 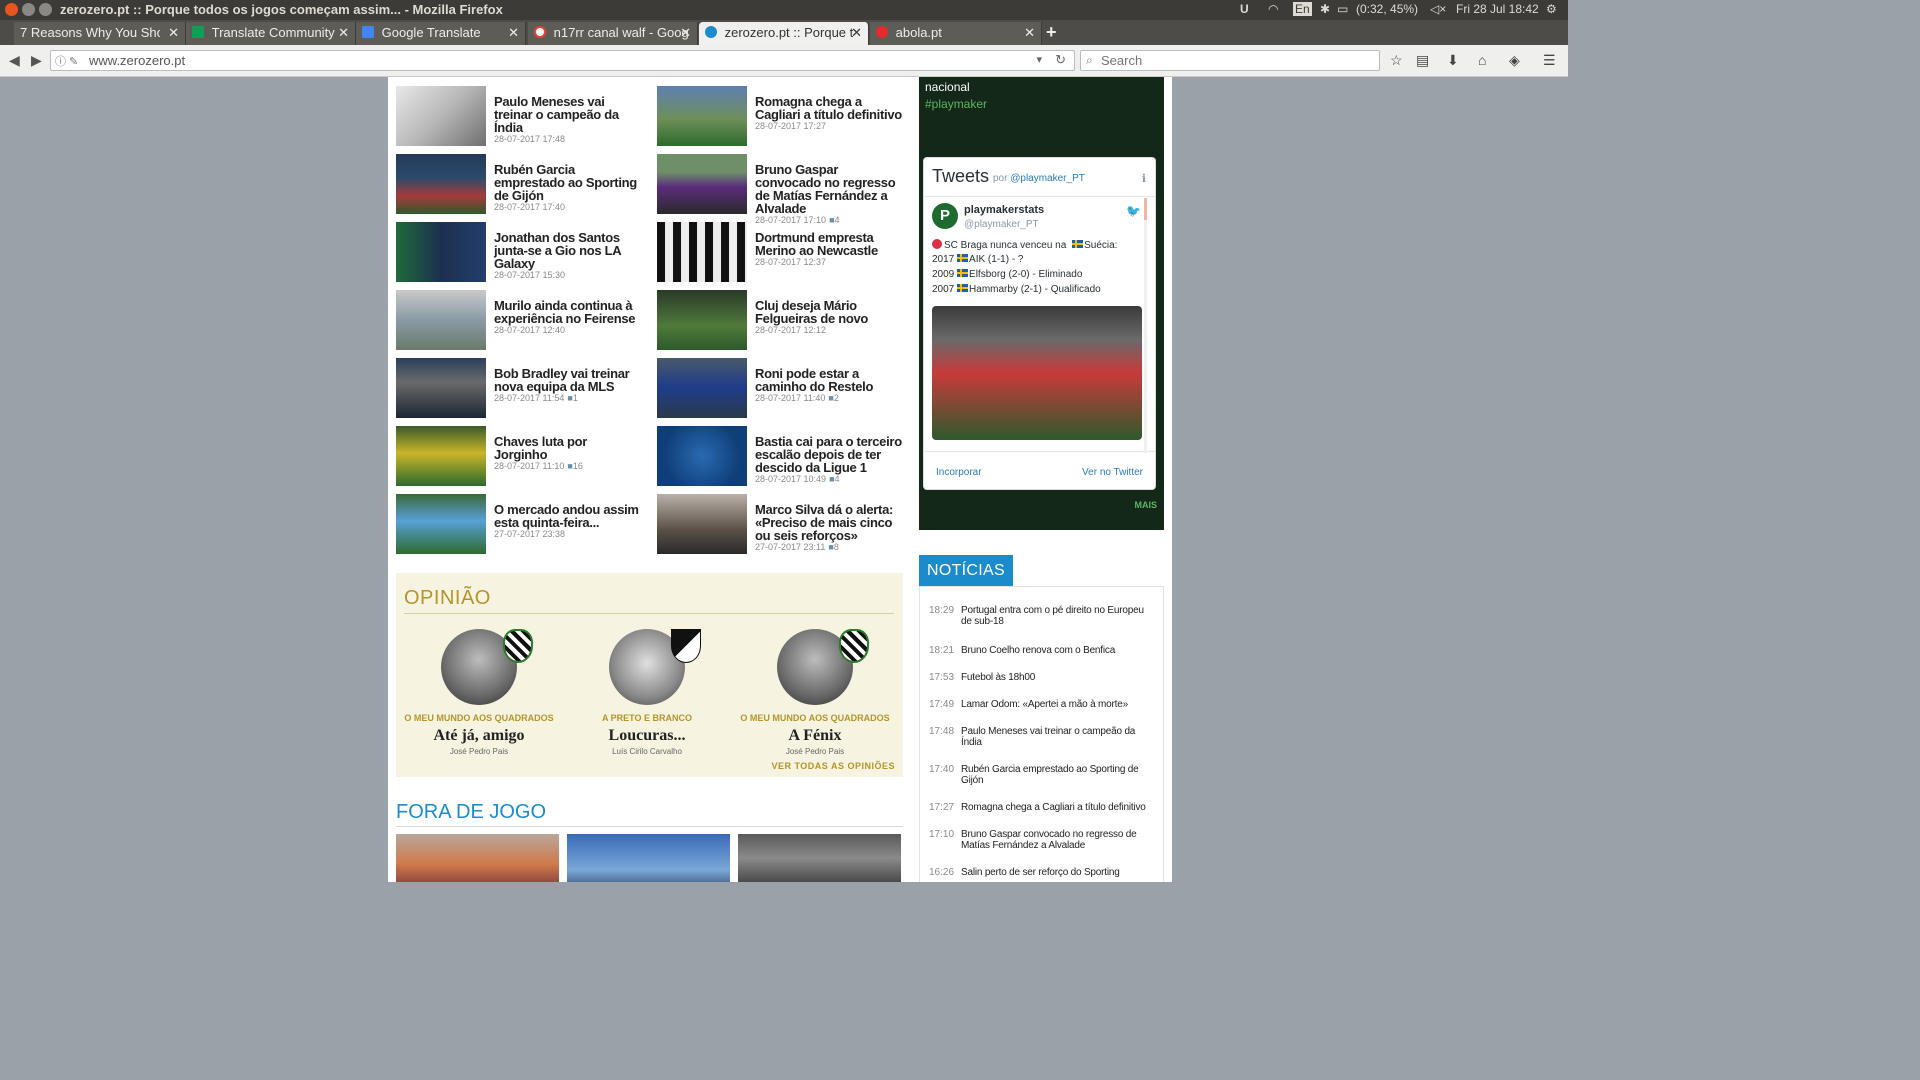 I want to click on widget-scrollbar, so click(x=1145, y=325).